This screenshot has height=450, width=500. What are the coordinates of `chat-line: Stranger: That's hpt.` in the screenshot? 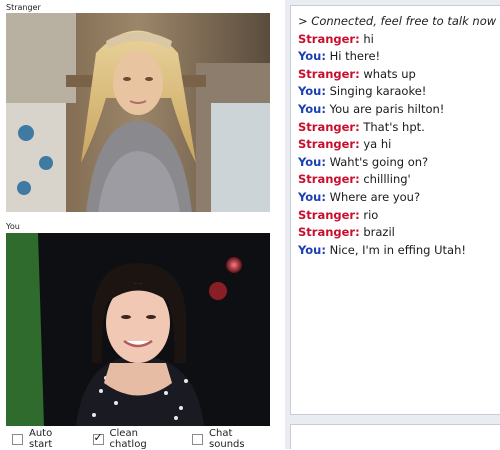 It's located at (399, 128).